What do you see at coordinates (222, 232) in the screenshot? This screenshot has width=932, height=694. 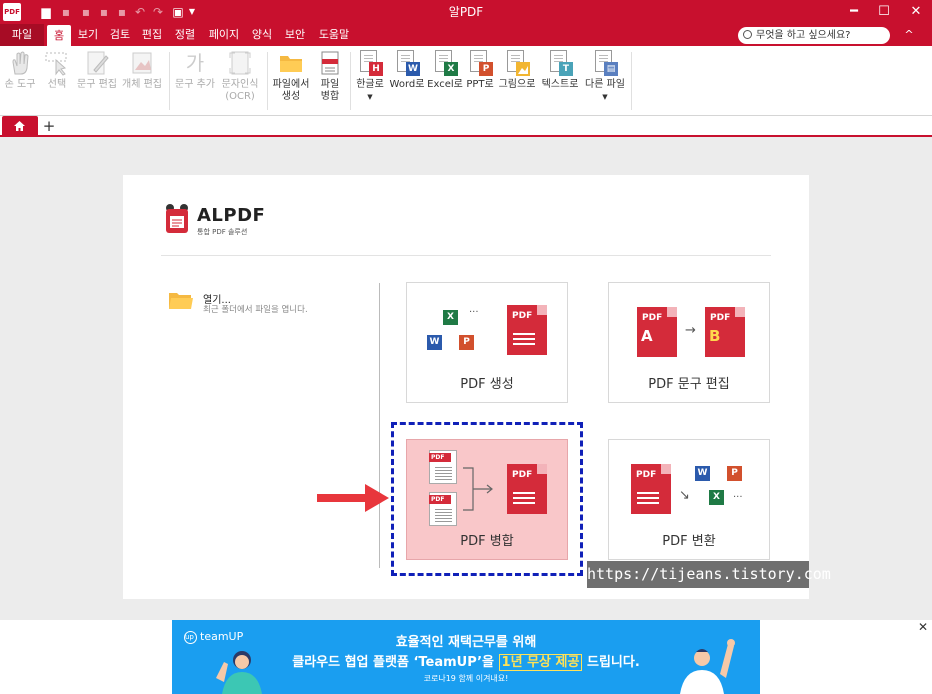 I see `brand-subtitle: 통합 PDF 솔루션` at bounding box center [222, 232].